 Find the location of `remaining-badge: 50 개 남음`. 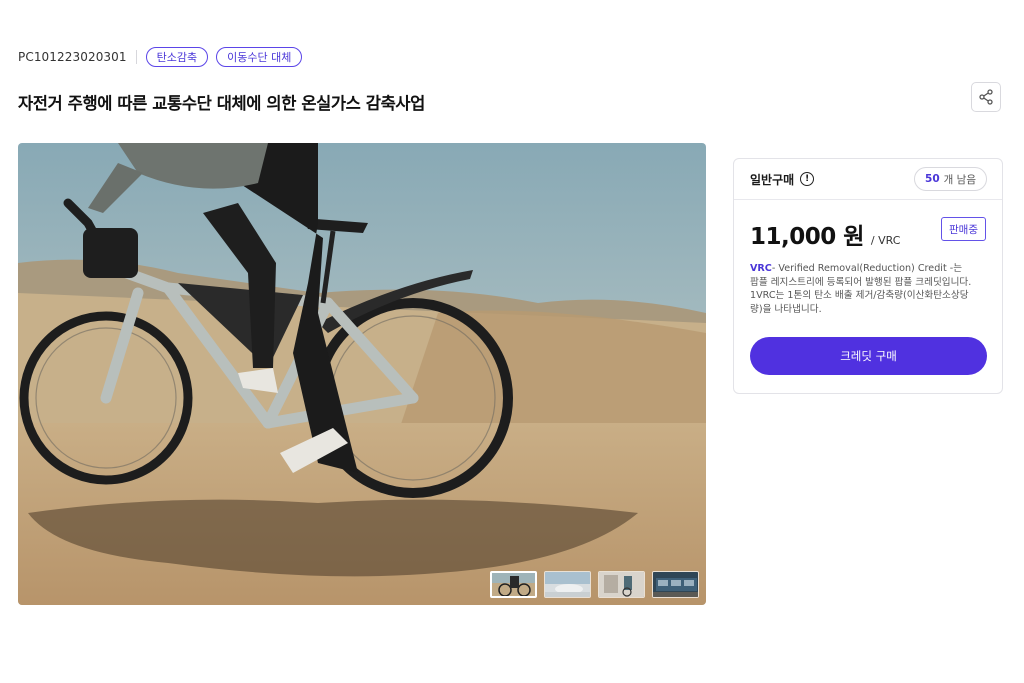

remaining-badge: 50 개 남음 is located at coordinates (950, 179).